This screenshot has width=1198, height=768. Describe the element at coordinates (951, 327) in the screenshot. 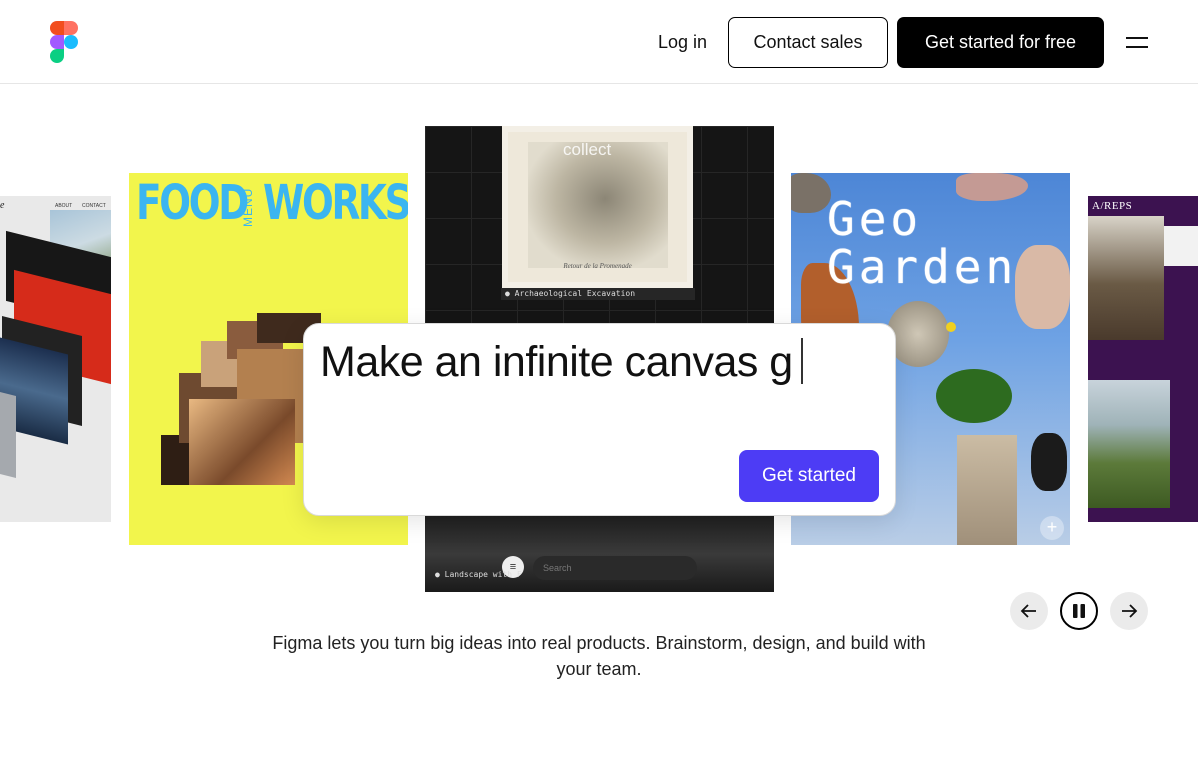

I see `yellow-dot` at that location.